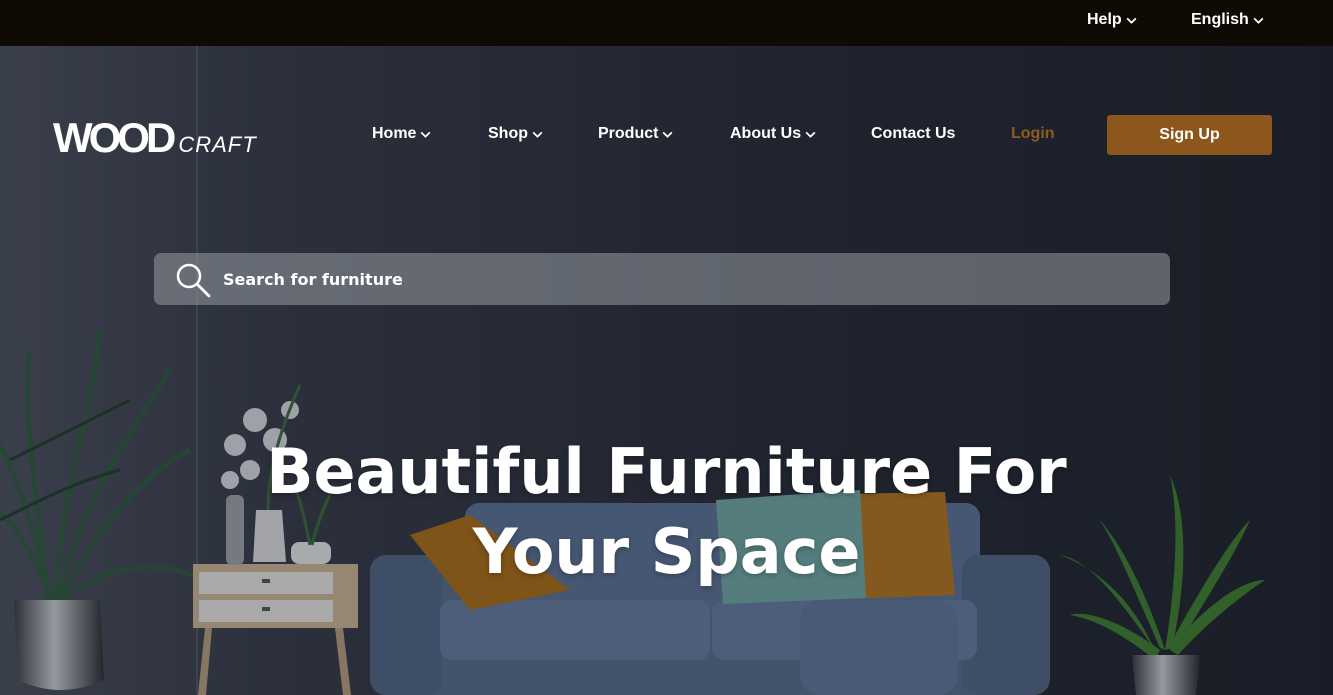 The height and width of the screenshot is (695, 1333). Describe the element at coordinates (1189, 135) in the screenshot. I see `sign-up-button: Sign Up` at that location.